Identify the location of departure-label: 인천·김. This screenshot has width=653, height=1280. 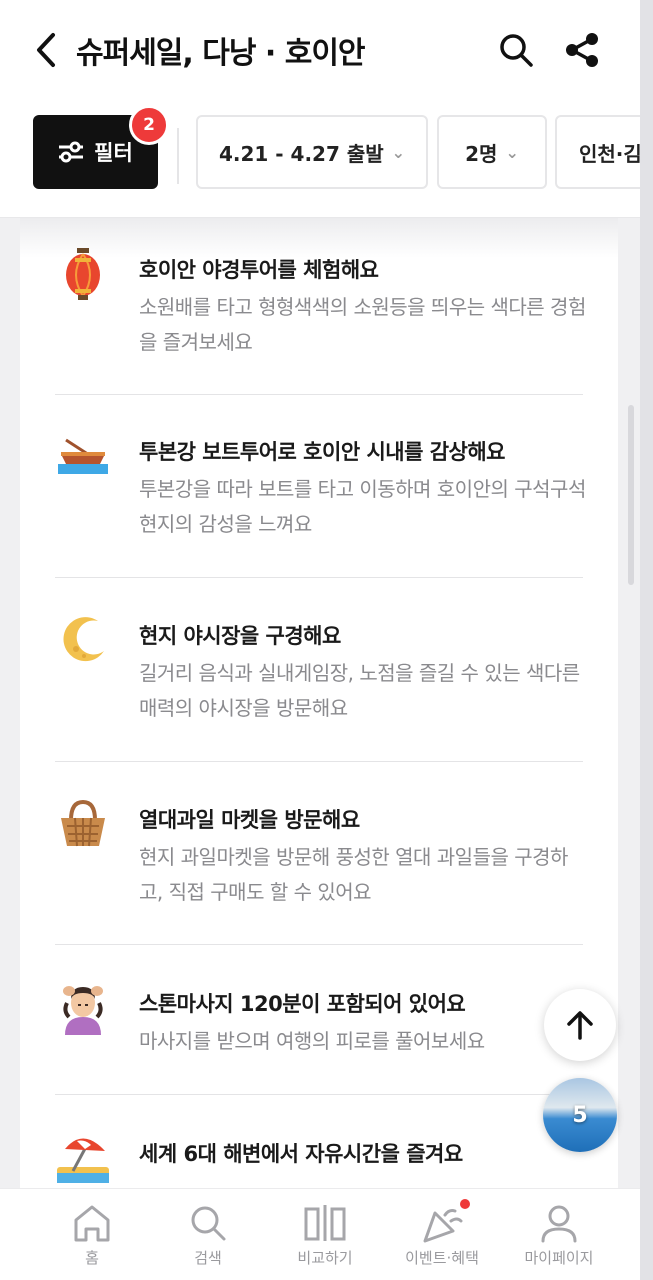
(609, 153).